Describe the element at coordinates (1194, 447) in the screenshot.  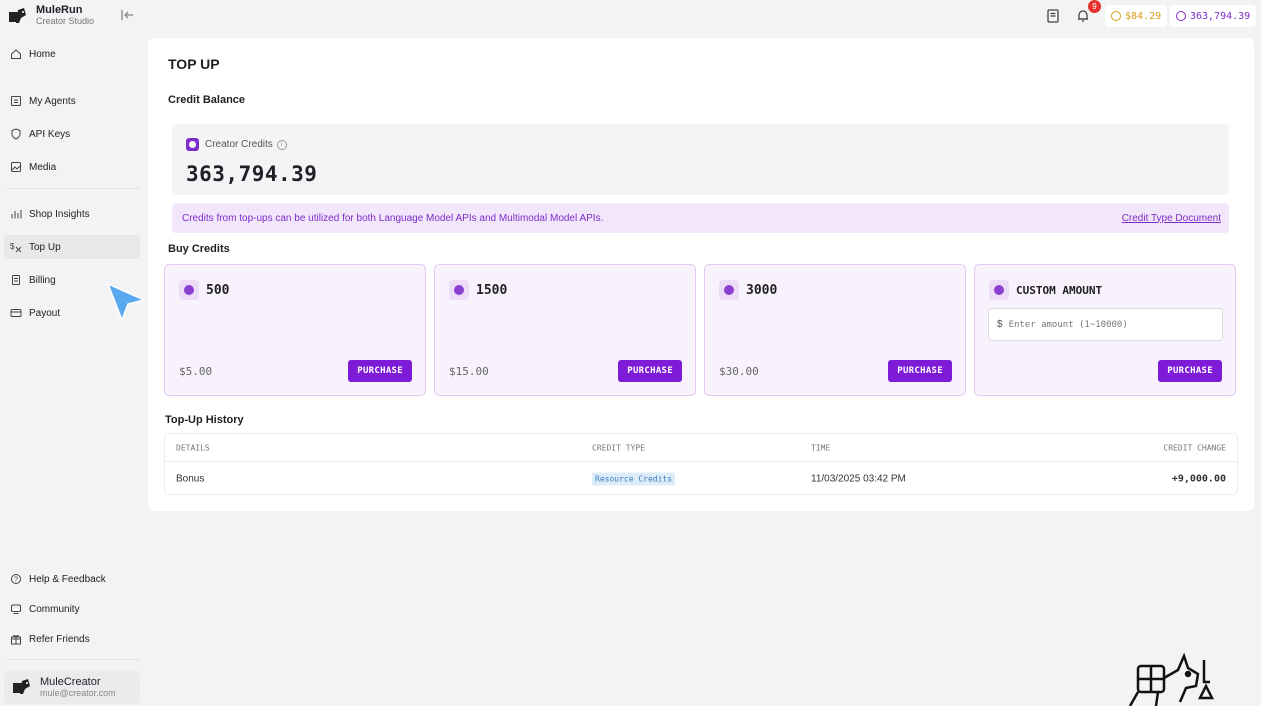
I see `column-header-credit-change: CREDIT CHANGE` at that location.